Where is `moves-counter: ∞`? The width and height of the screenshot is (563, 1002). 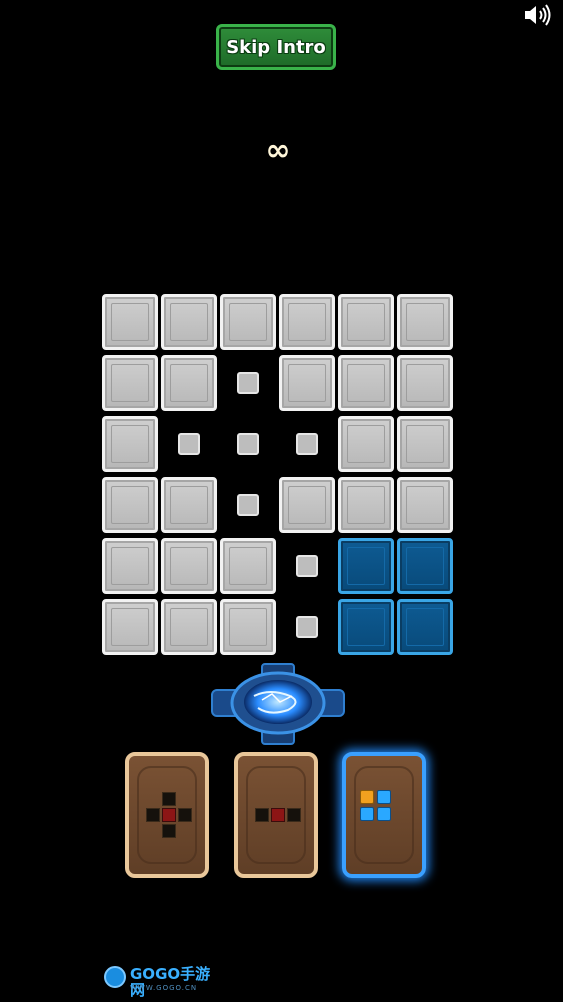
moves-counter: ∞ is located at coordinates (278, 150).